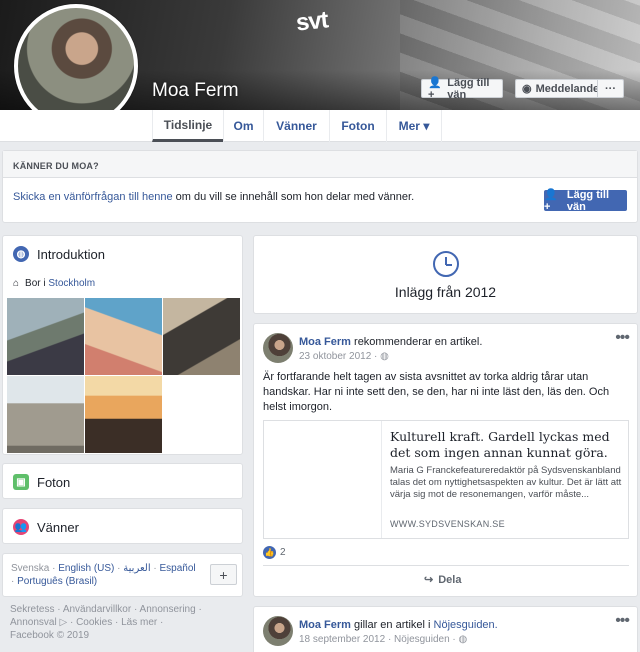 The image size is (640, 652). What do you see at coordinates (38, 622) in the screenshot?
I see `footer-link: Annonsval ▷` at bounding box center [38, 622].